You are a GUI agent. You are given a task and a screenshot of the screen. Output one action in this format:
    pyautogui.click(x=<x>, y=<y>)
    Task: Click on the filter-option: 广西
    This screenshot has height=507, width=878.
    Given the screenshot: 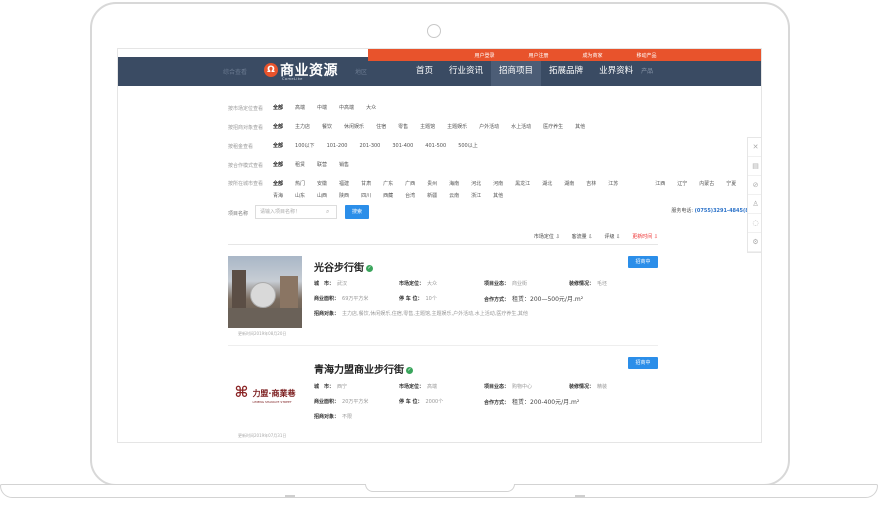 What is the action you would take?
    pyautogui.click(x=410, y=184)
    